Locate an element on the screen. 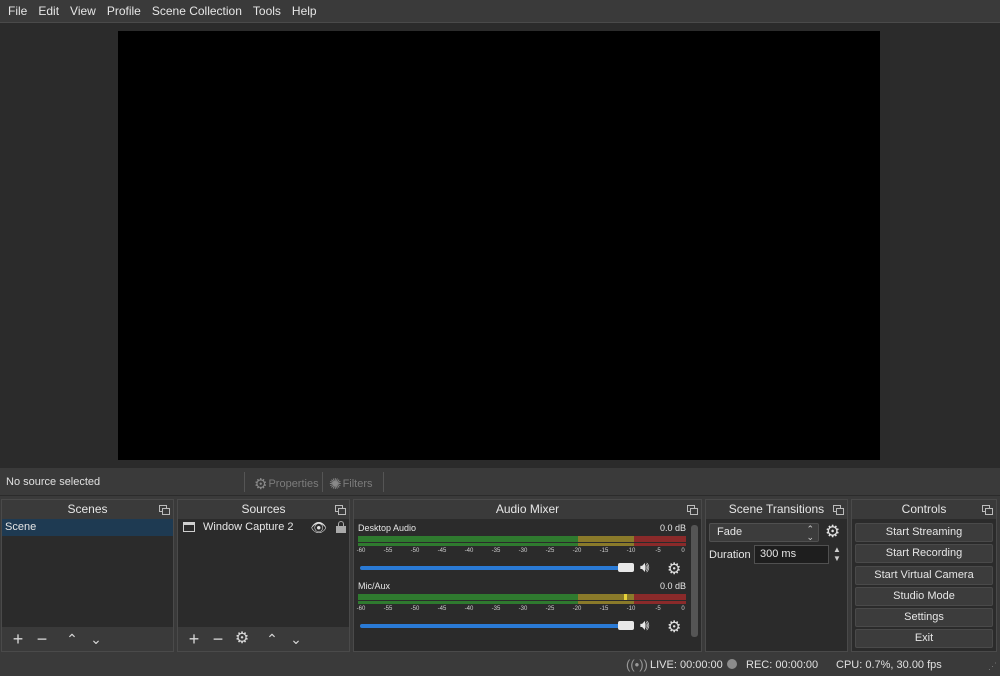 The width and height of the screenshot is (1000, 676). eye-icon: 👁 is located at coordinates (318, 527).